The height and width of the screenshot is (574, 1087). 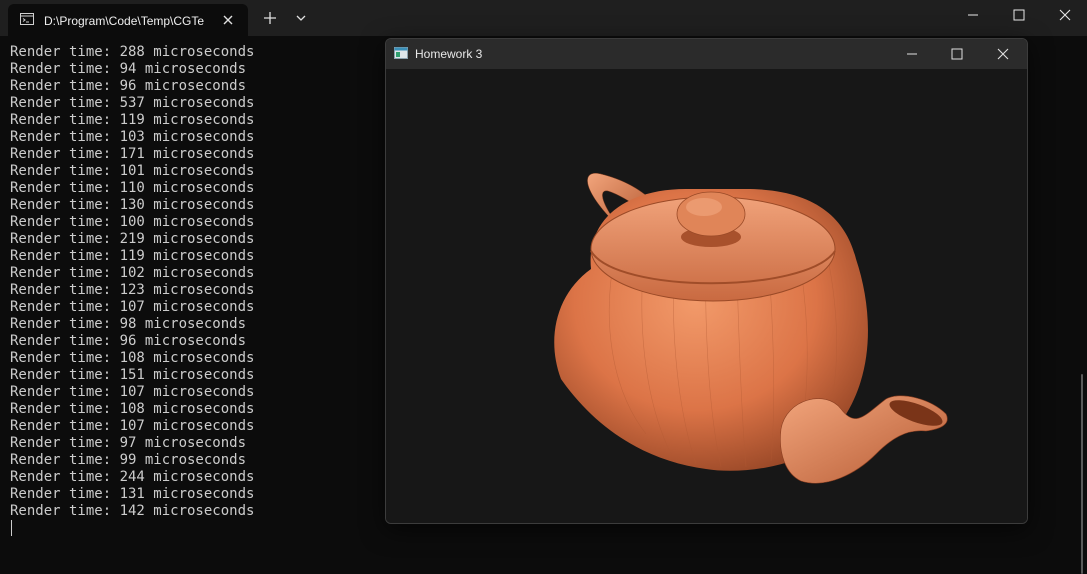 I want to click on terminal-line: Render time: 288 microseconds, so click(x=132, y=52).